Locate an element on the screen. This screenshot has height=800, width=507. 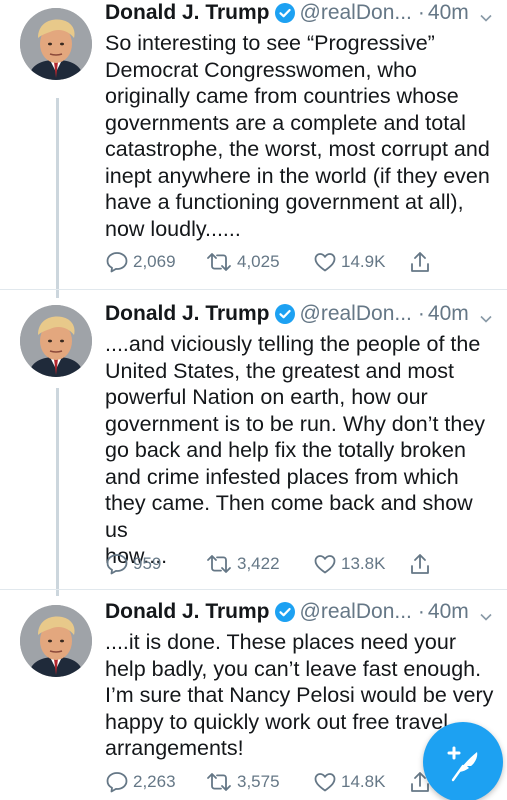
retweet-button: 3,422 is located at coordinates (259, 564).